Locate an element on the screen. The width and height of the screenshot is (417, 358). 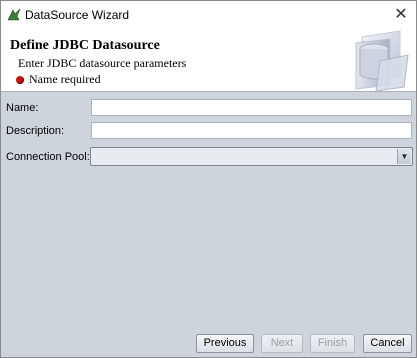
page-subtitle: Enter JDBC datasource parameters is located at coordinates (102, 63).